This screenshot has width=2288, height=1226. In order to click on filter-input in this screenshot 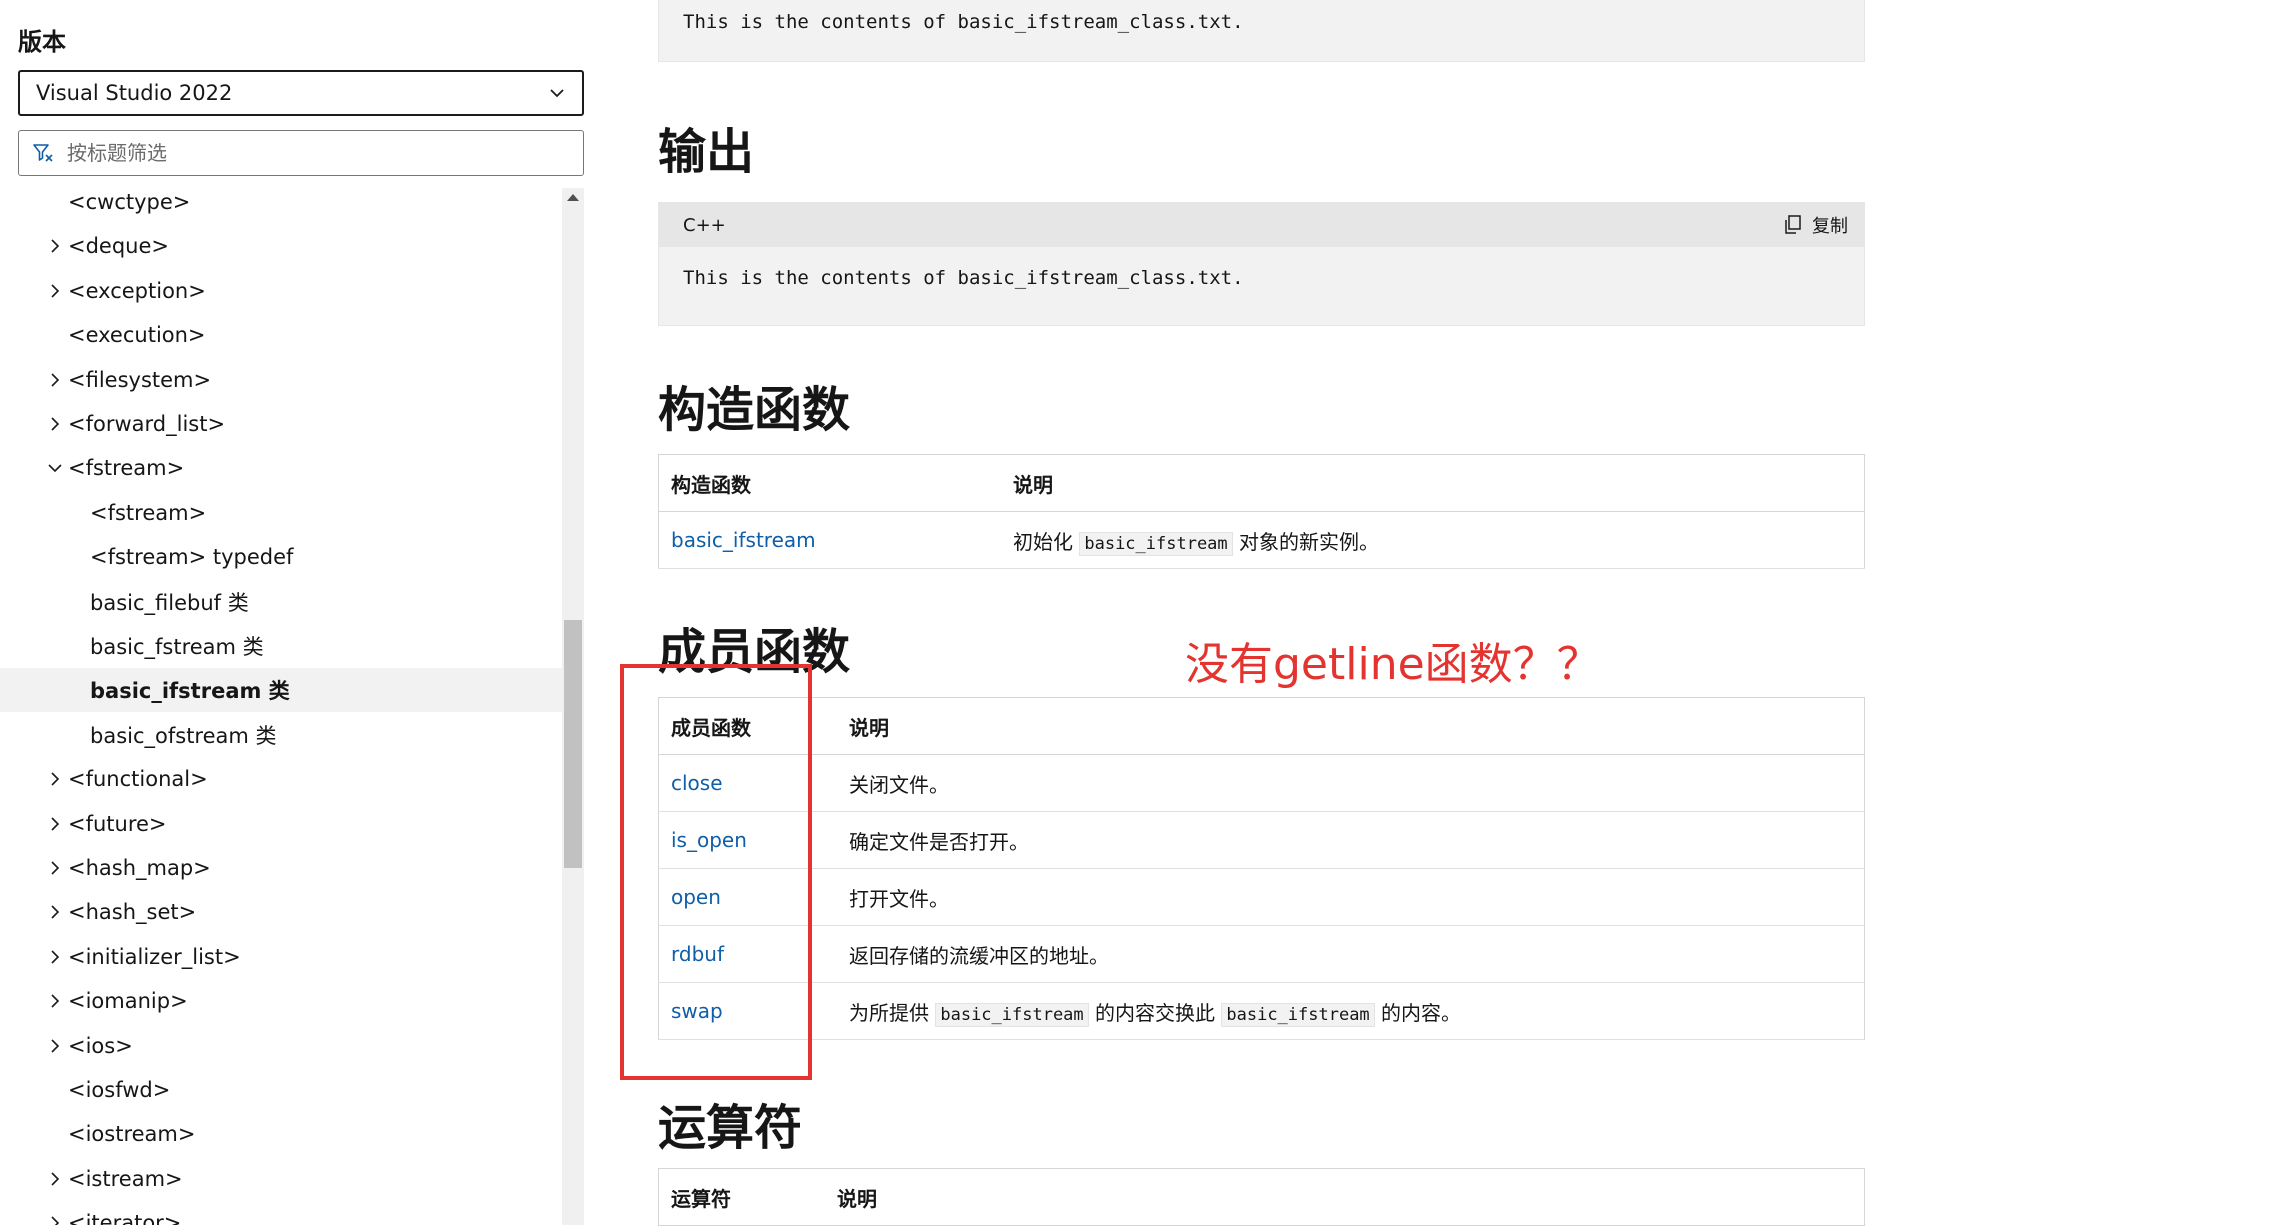, I will do `click(307, 153)`.